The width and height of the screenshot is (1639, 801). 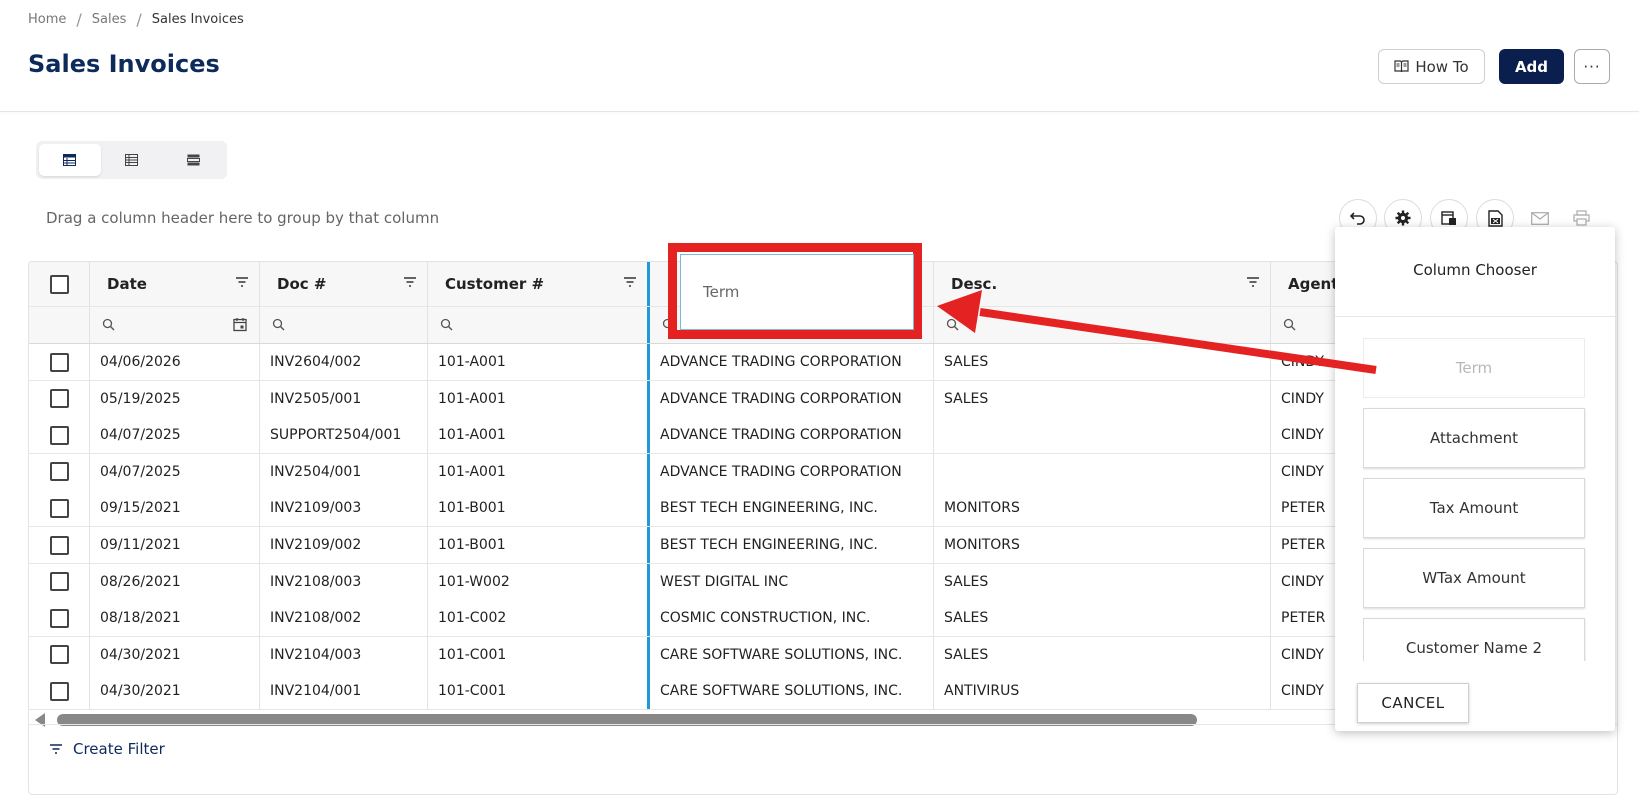 I want to click on cell-desc: MONITORS, so click(x=1102, y=508).